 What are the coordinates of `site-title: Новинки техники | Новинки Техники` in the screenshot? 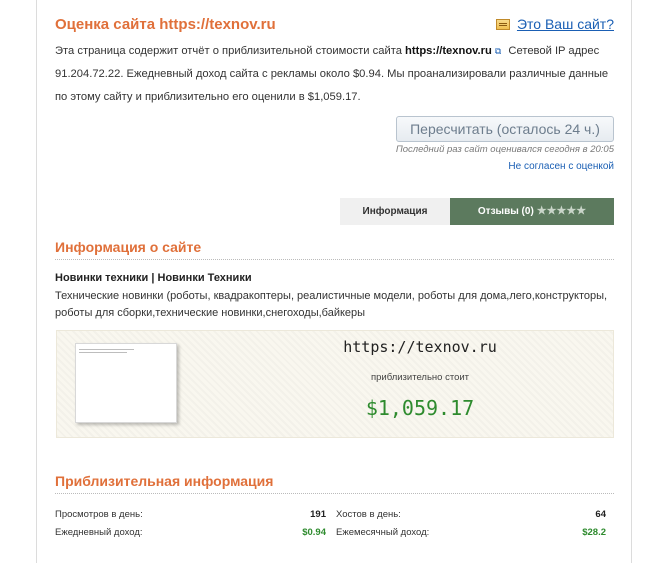 It's located at (153, 278).